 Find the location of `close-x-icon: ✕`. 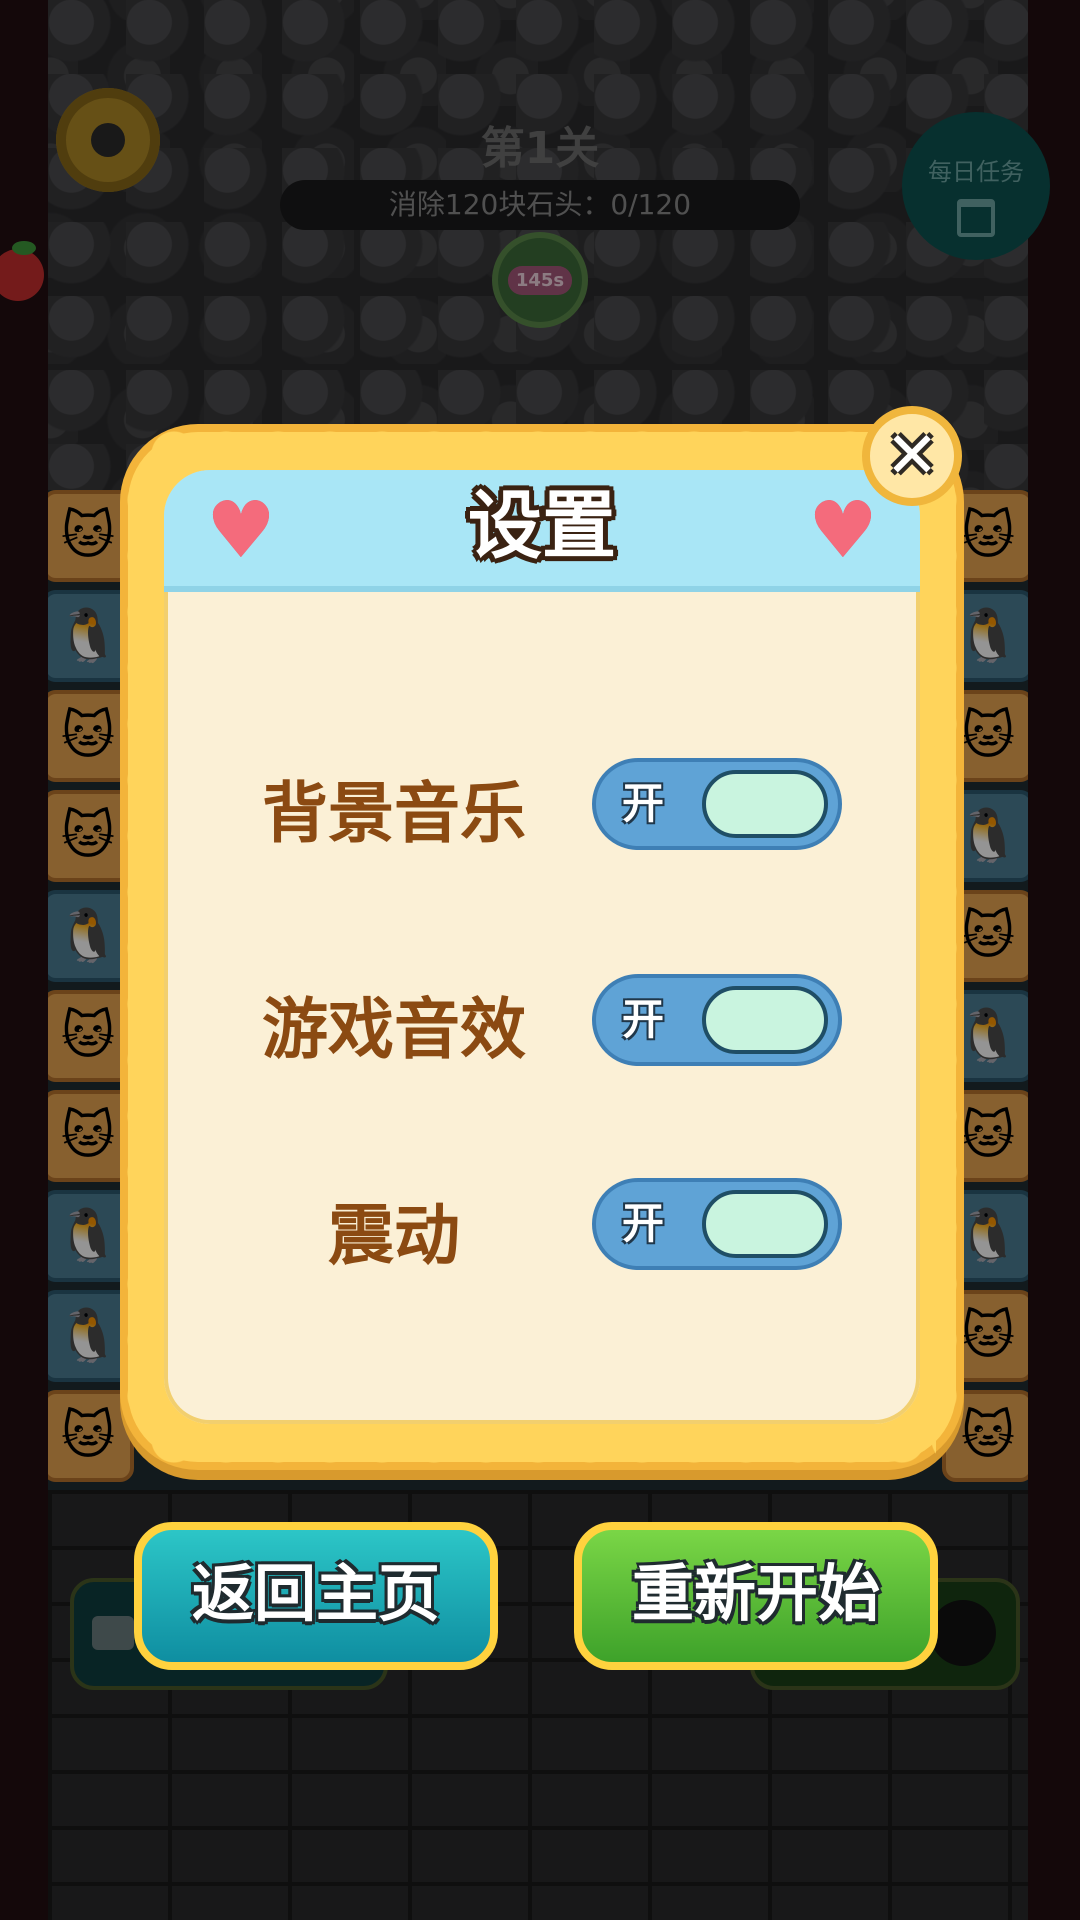

close-x-icon: ✕ is located at coordinates (912, 456).